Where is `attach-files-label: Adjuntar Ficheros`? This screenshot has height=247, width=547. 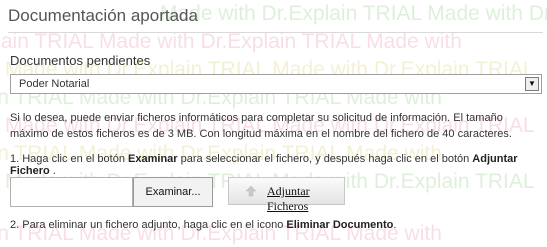 attach-files-label: Adjuntar Ficheros is located at coordinates (288, 198).